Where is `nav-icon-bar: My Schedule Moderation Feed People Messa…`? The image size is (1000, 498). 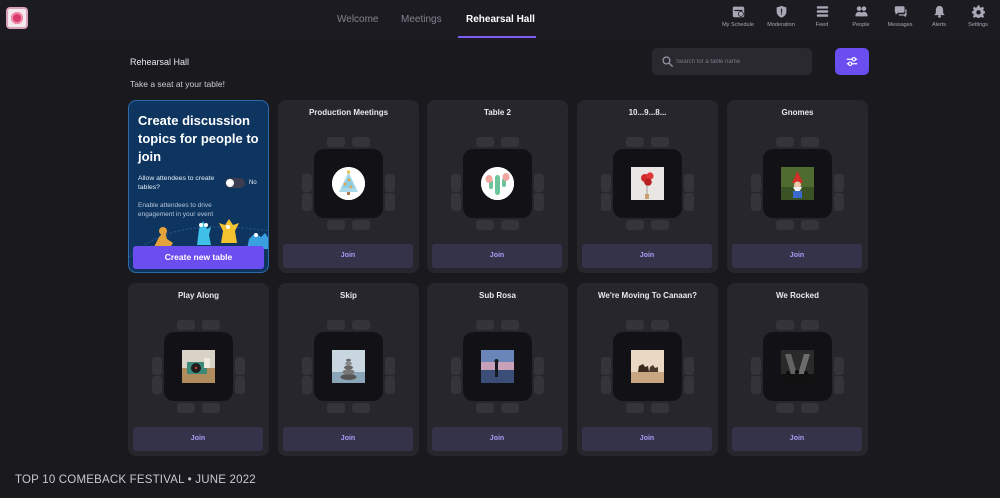
nav-icon-bar: My Schedule Moderation Feed People Messa… is located at coordinates (855, 20).